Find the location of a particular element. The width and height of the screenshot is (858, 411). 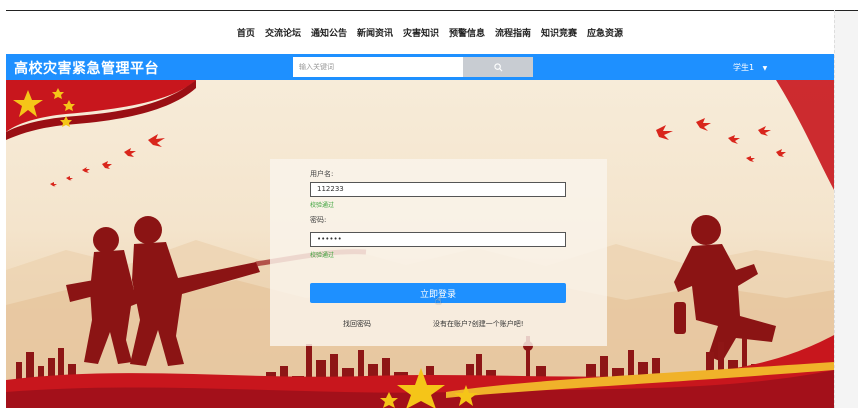

search-icon is located at coordinates (497, 66).